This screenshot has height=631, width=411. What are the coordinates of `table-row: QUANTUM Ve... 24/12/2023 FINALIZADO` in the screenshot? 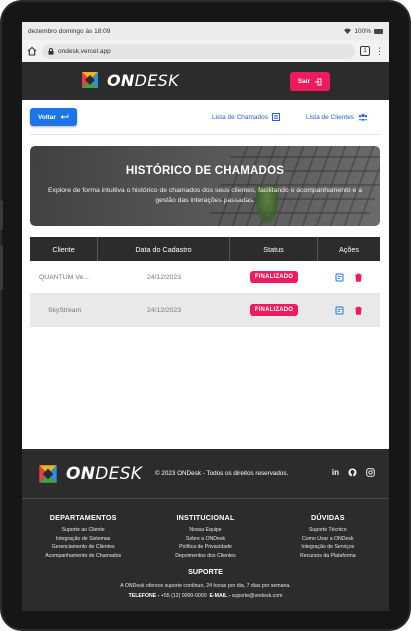 It's located at (205, 277).